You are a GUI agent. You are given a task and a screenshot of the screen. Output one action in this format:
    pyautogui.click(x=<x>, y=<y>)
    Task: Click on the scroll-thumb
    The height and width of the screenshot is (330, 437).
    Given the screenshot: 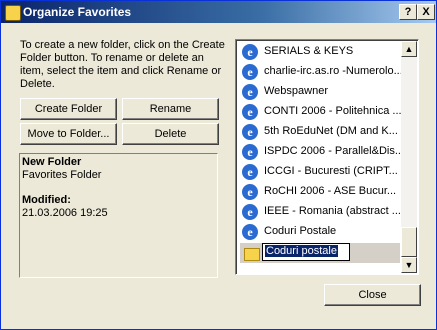 What is the action you would take?
    pyautogui.click(x=409, y=242)
    